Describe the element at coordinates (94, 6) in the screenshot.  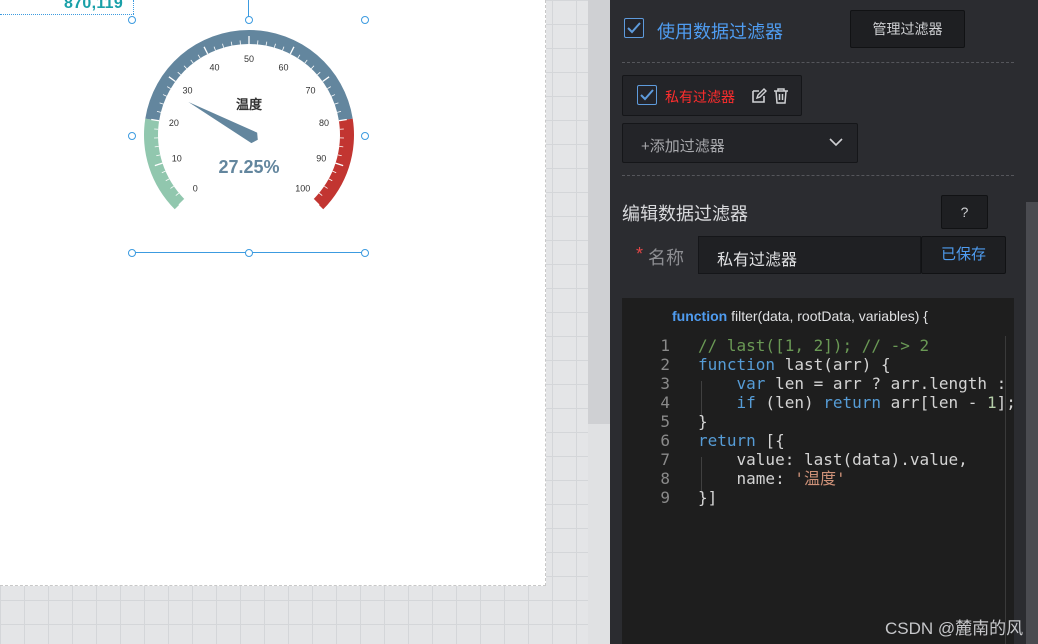
I see `coordinate-readout: 870,119` at that location.